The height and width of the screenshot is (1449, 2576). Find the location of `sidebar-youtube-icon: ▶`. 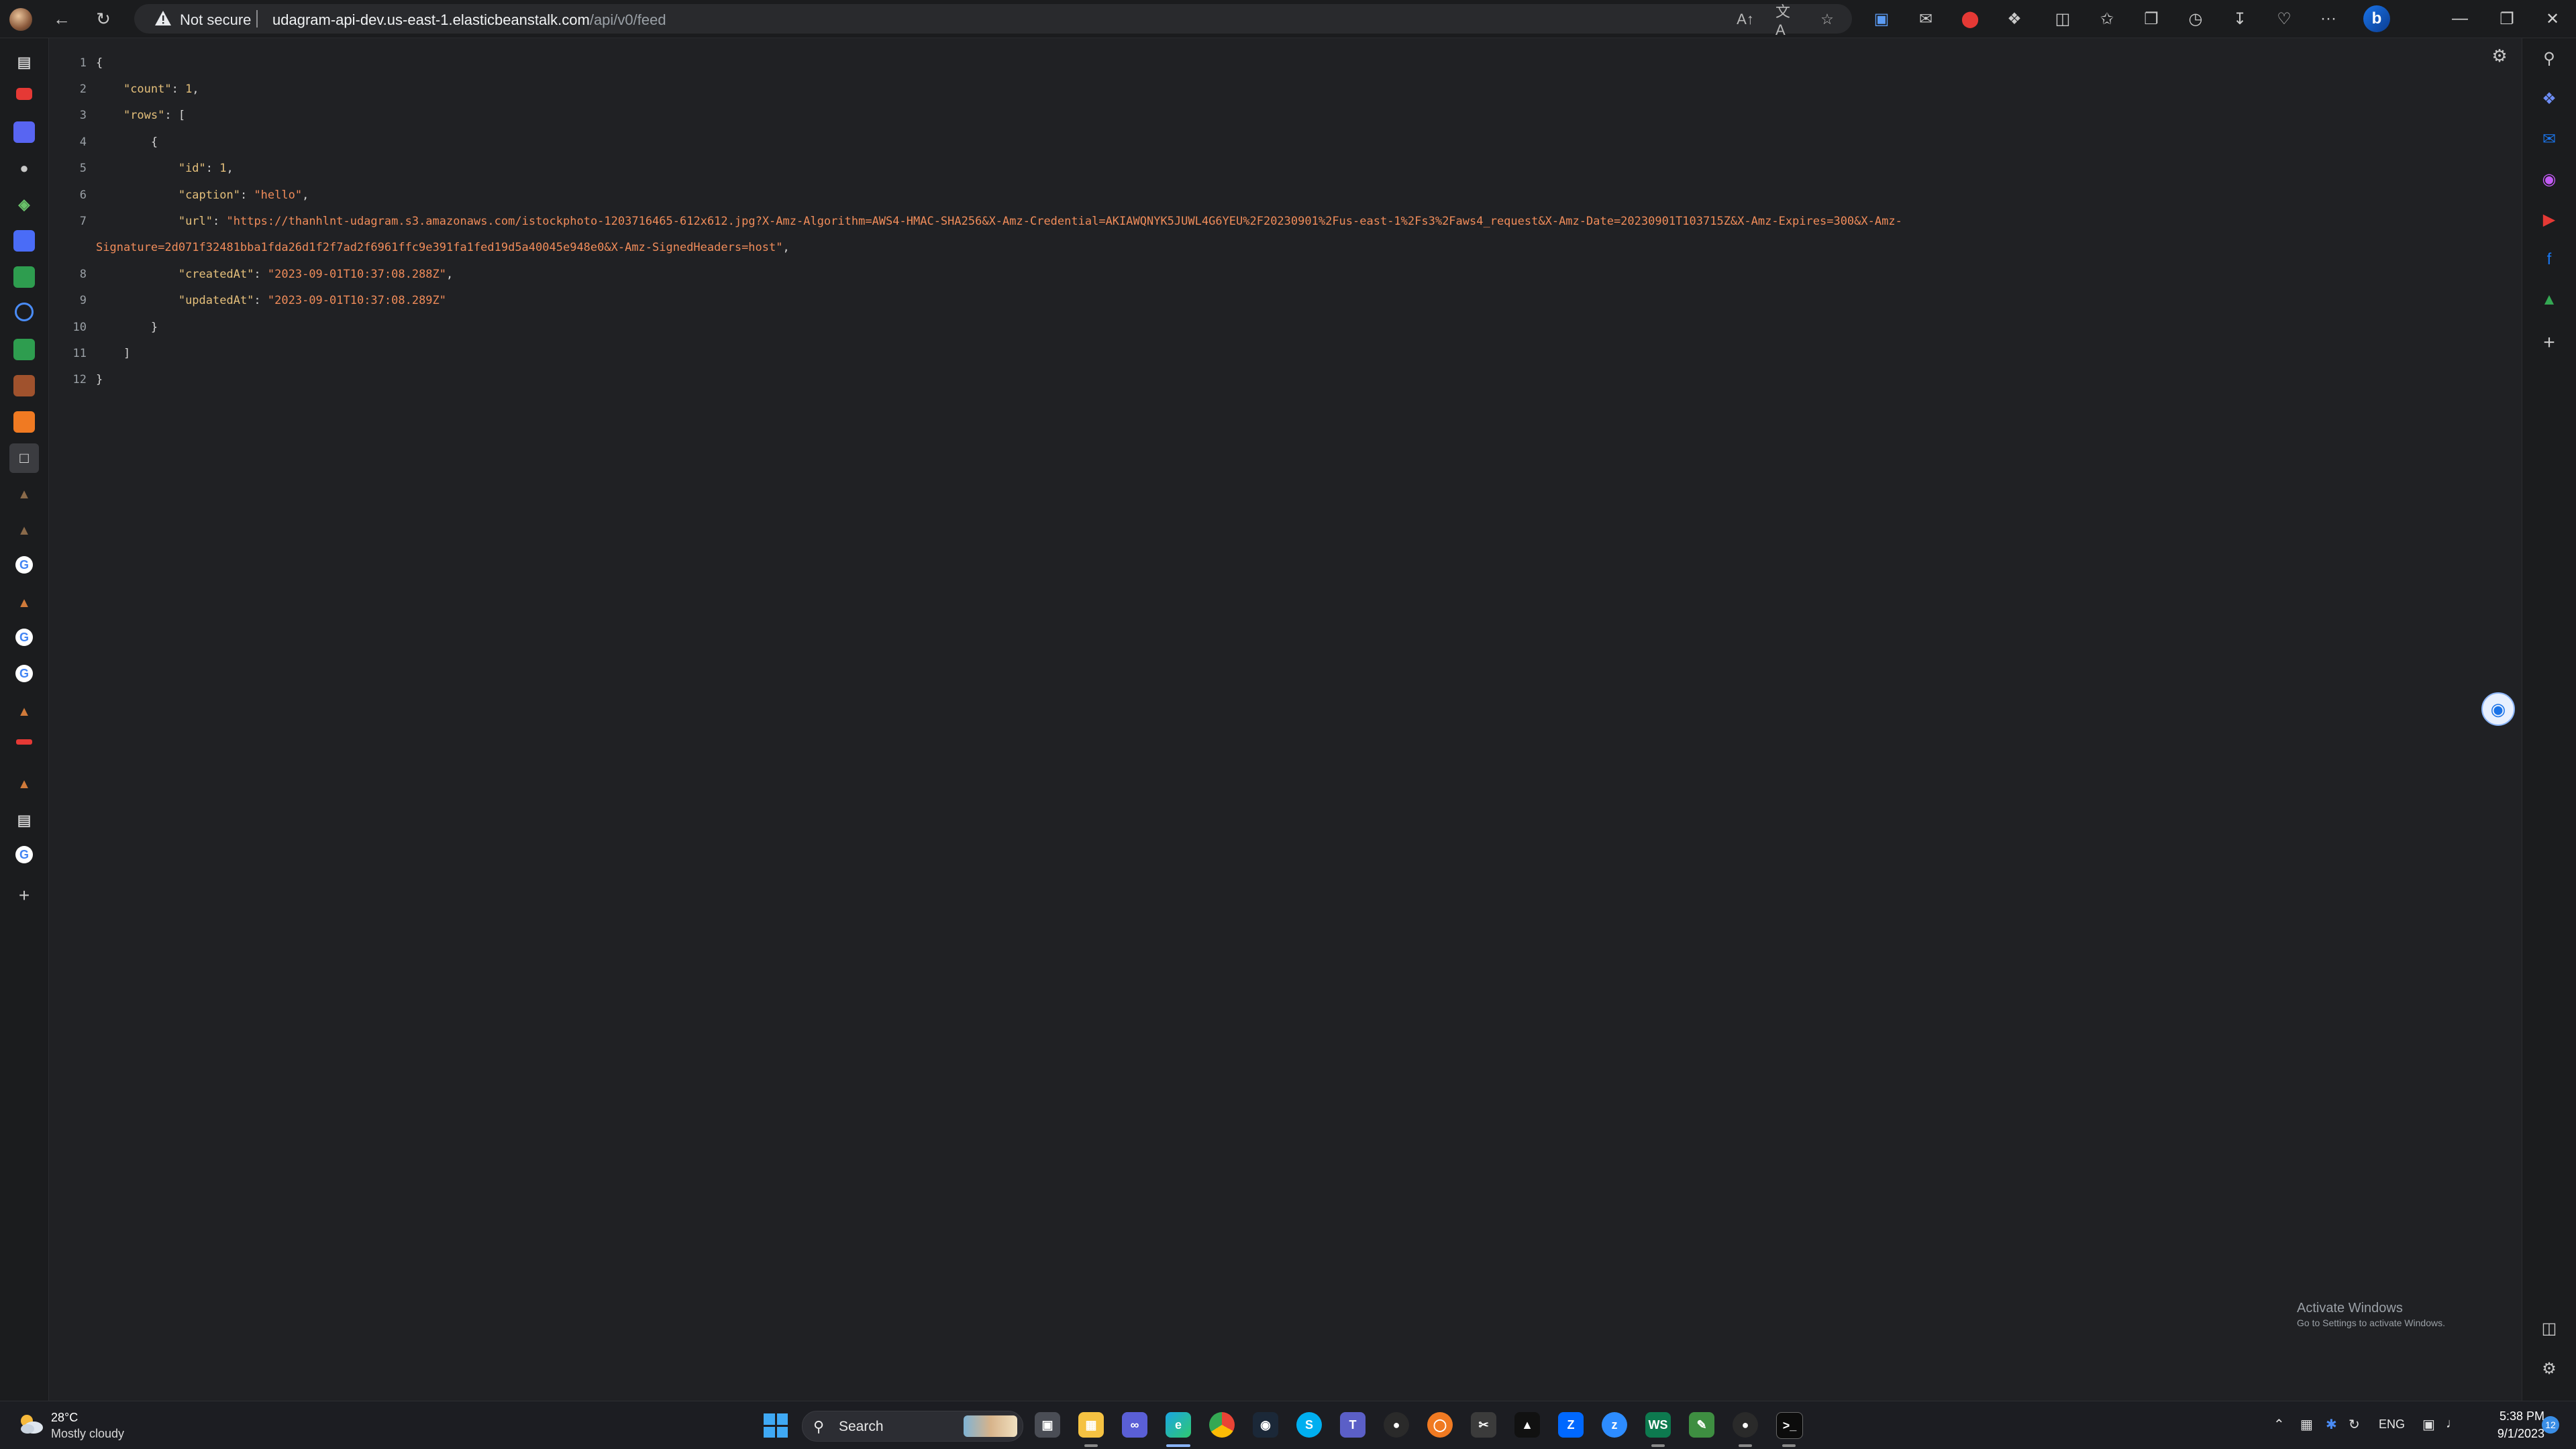

sidebar-youtube-icon: ▶ is located at coordinates (2549, 219).